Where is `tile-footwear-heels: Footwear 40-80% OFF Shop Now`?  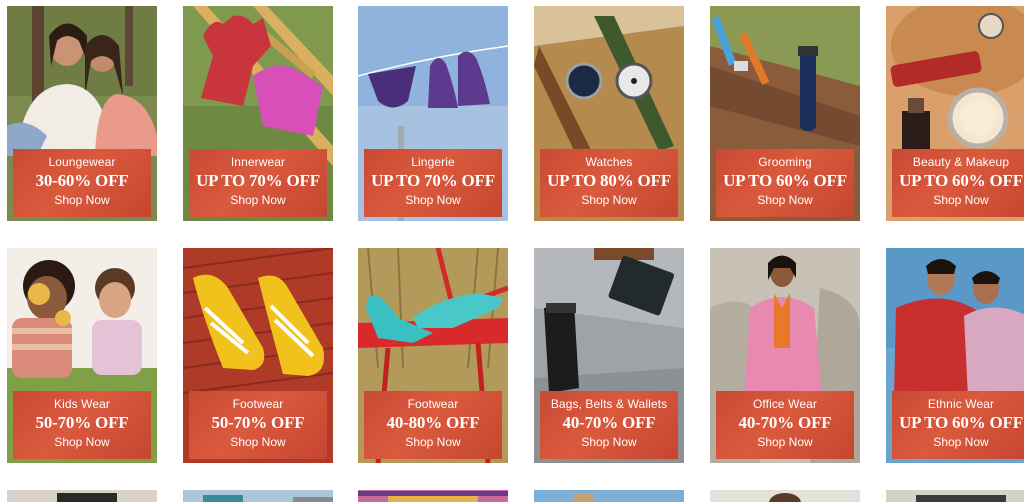
tile-footwear-heels: Footwear 40-80% OFF Shop Now is located at coordinates (433, 355).